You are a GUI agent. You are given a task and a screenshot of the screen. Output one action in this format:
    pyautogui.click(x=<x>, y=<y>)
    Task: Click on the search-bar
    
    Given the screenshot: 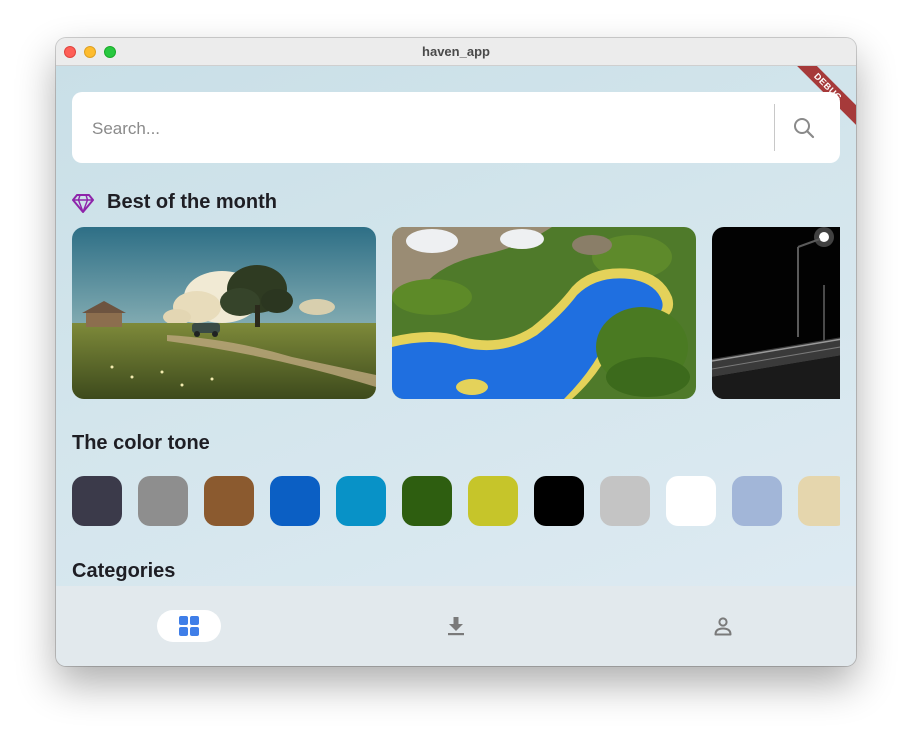 What is the action you would take?
    pyautogui.click(x=456, y=128)
    